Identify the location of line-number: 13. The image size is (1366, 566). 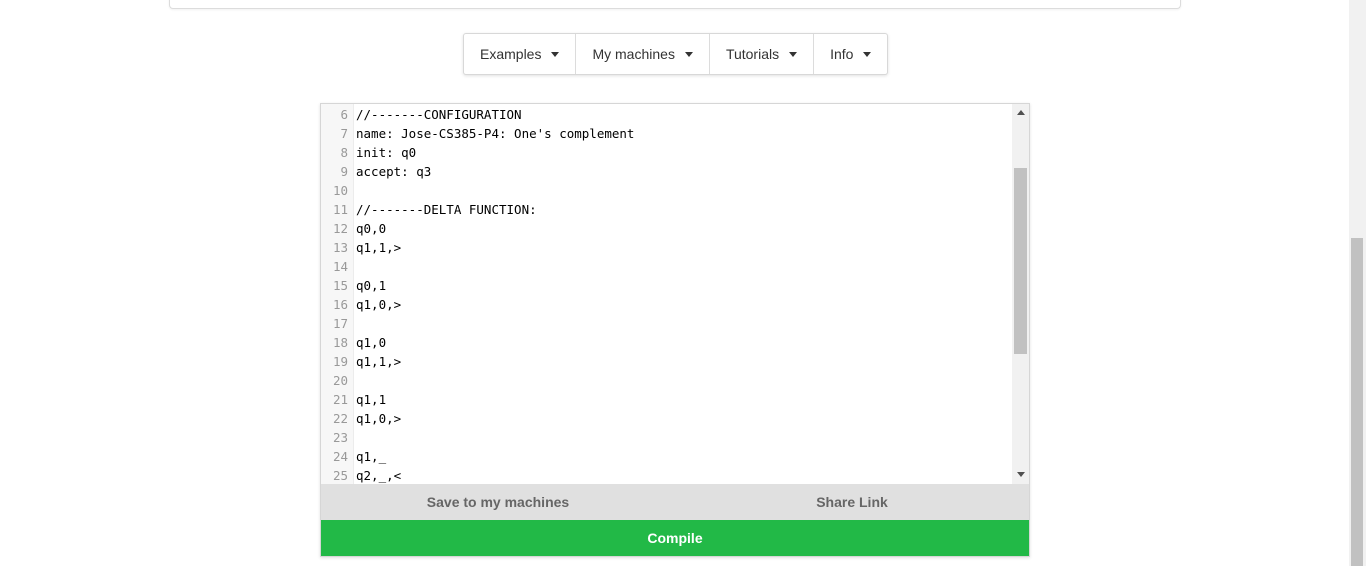
(340, 247).